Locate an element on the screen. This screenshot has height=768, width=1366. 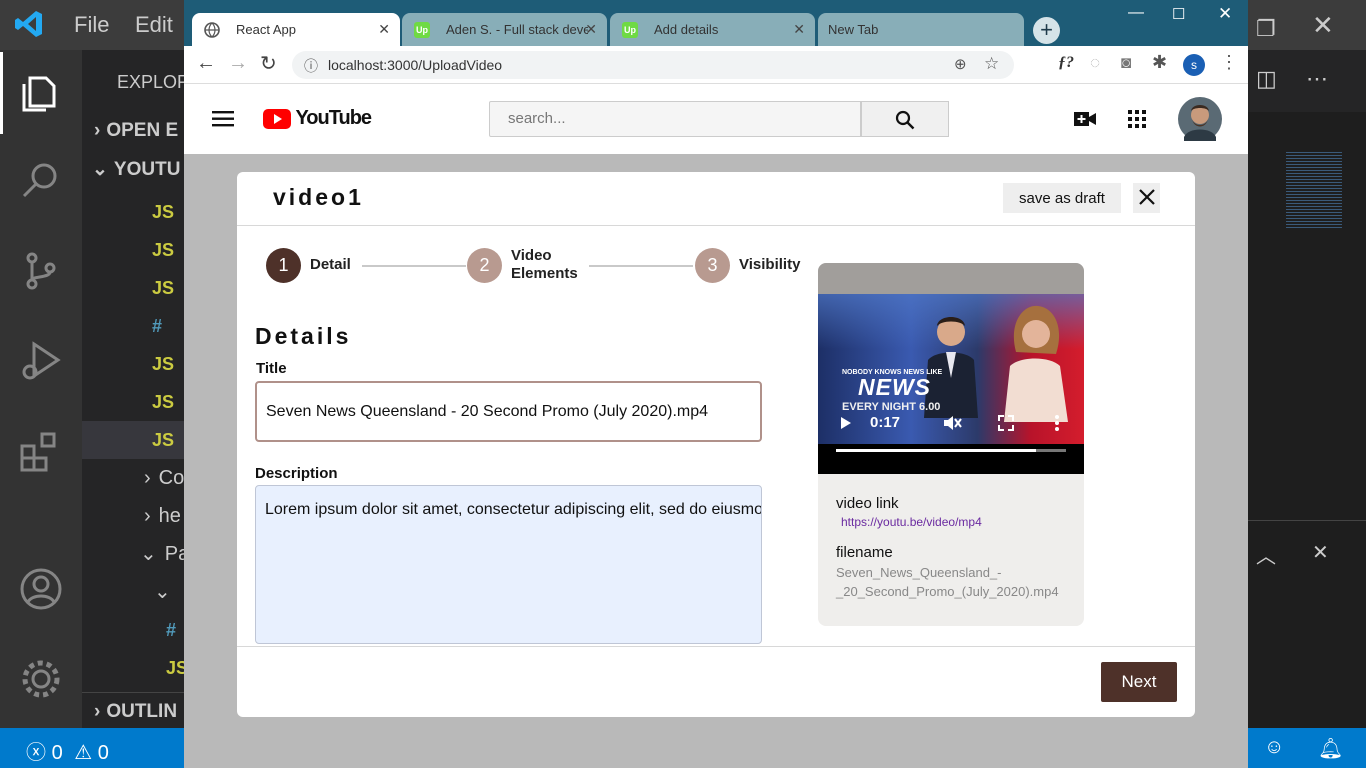
tab-react-app: React App ✕ is located at coordinates (296, 29).